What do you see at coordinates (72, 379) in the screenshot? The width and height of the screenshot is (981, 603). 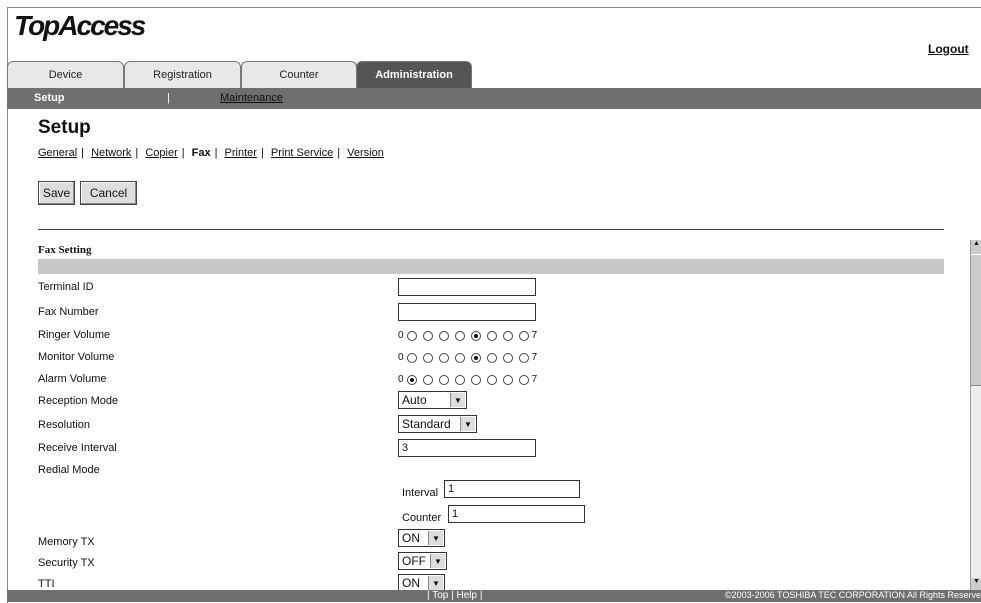 I see `alarm-volume-label: Alarm Volume` at bounding box center [72, 379].